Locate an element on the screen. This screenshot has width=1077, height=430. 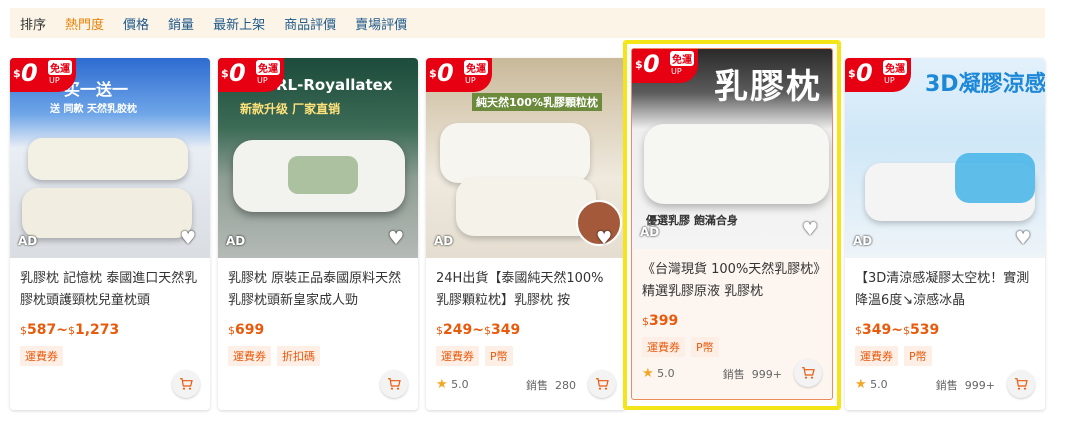
image-overlay-text: 3D凝膠涼感記憶枕 is located at coordinates (985, 84).